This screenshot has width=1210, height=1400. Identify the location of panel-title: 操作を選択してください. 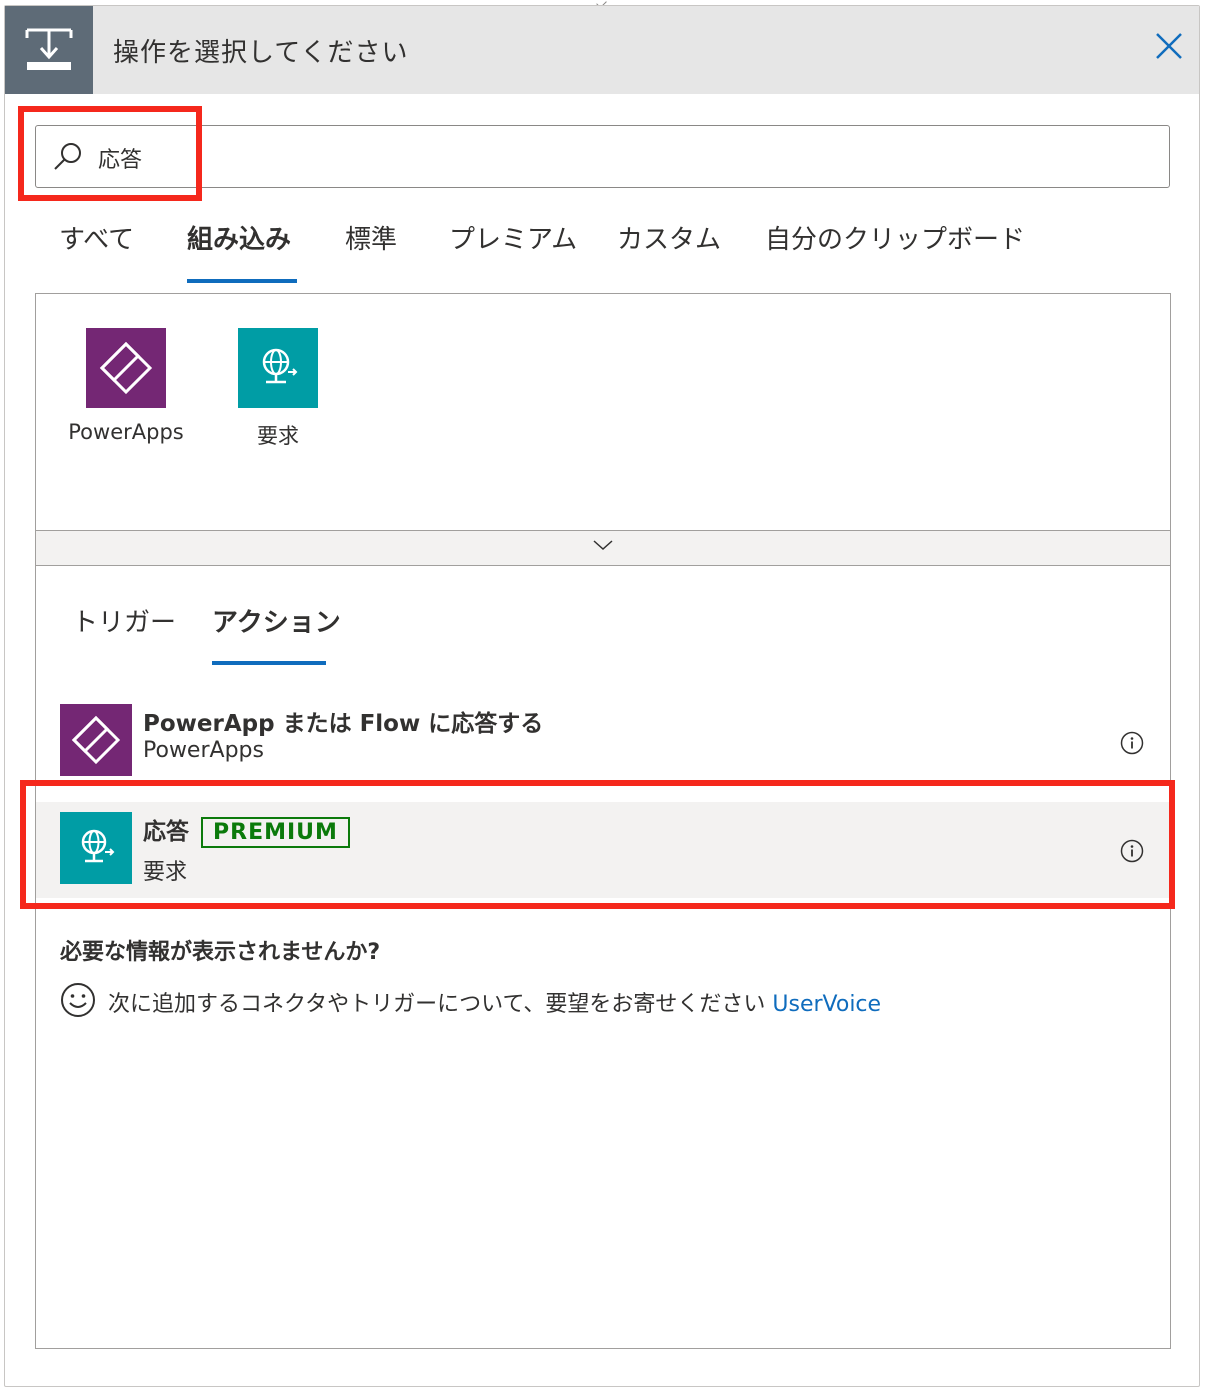
(261, 53).